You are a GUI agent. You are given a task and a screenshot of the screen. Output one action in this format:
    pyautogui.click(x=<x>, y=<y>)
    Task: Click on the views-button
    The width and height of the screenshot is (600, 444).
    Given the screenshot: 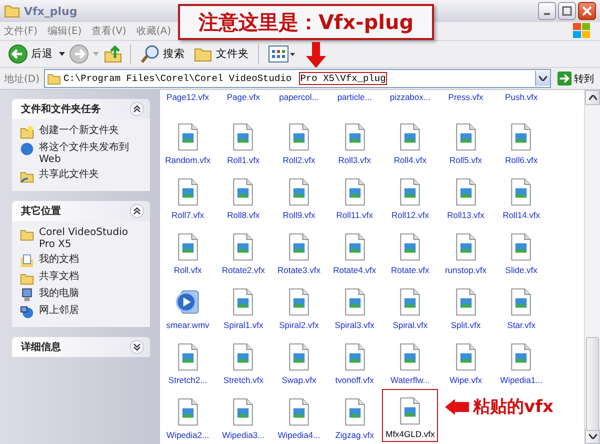 What is the action you would take?
    pyautogui.click(x=282, y=54)
    